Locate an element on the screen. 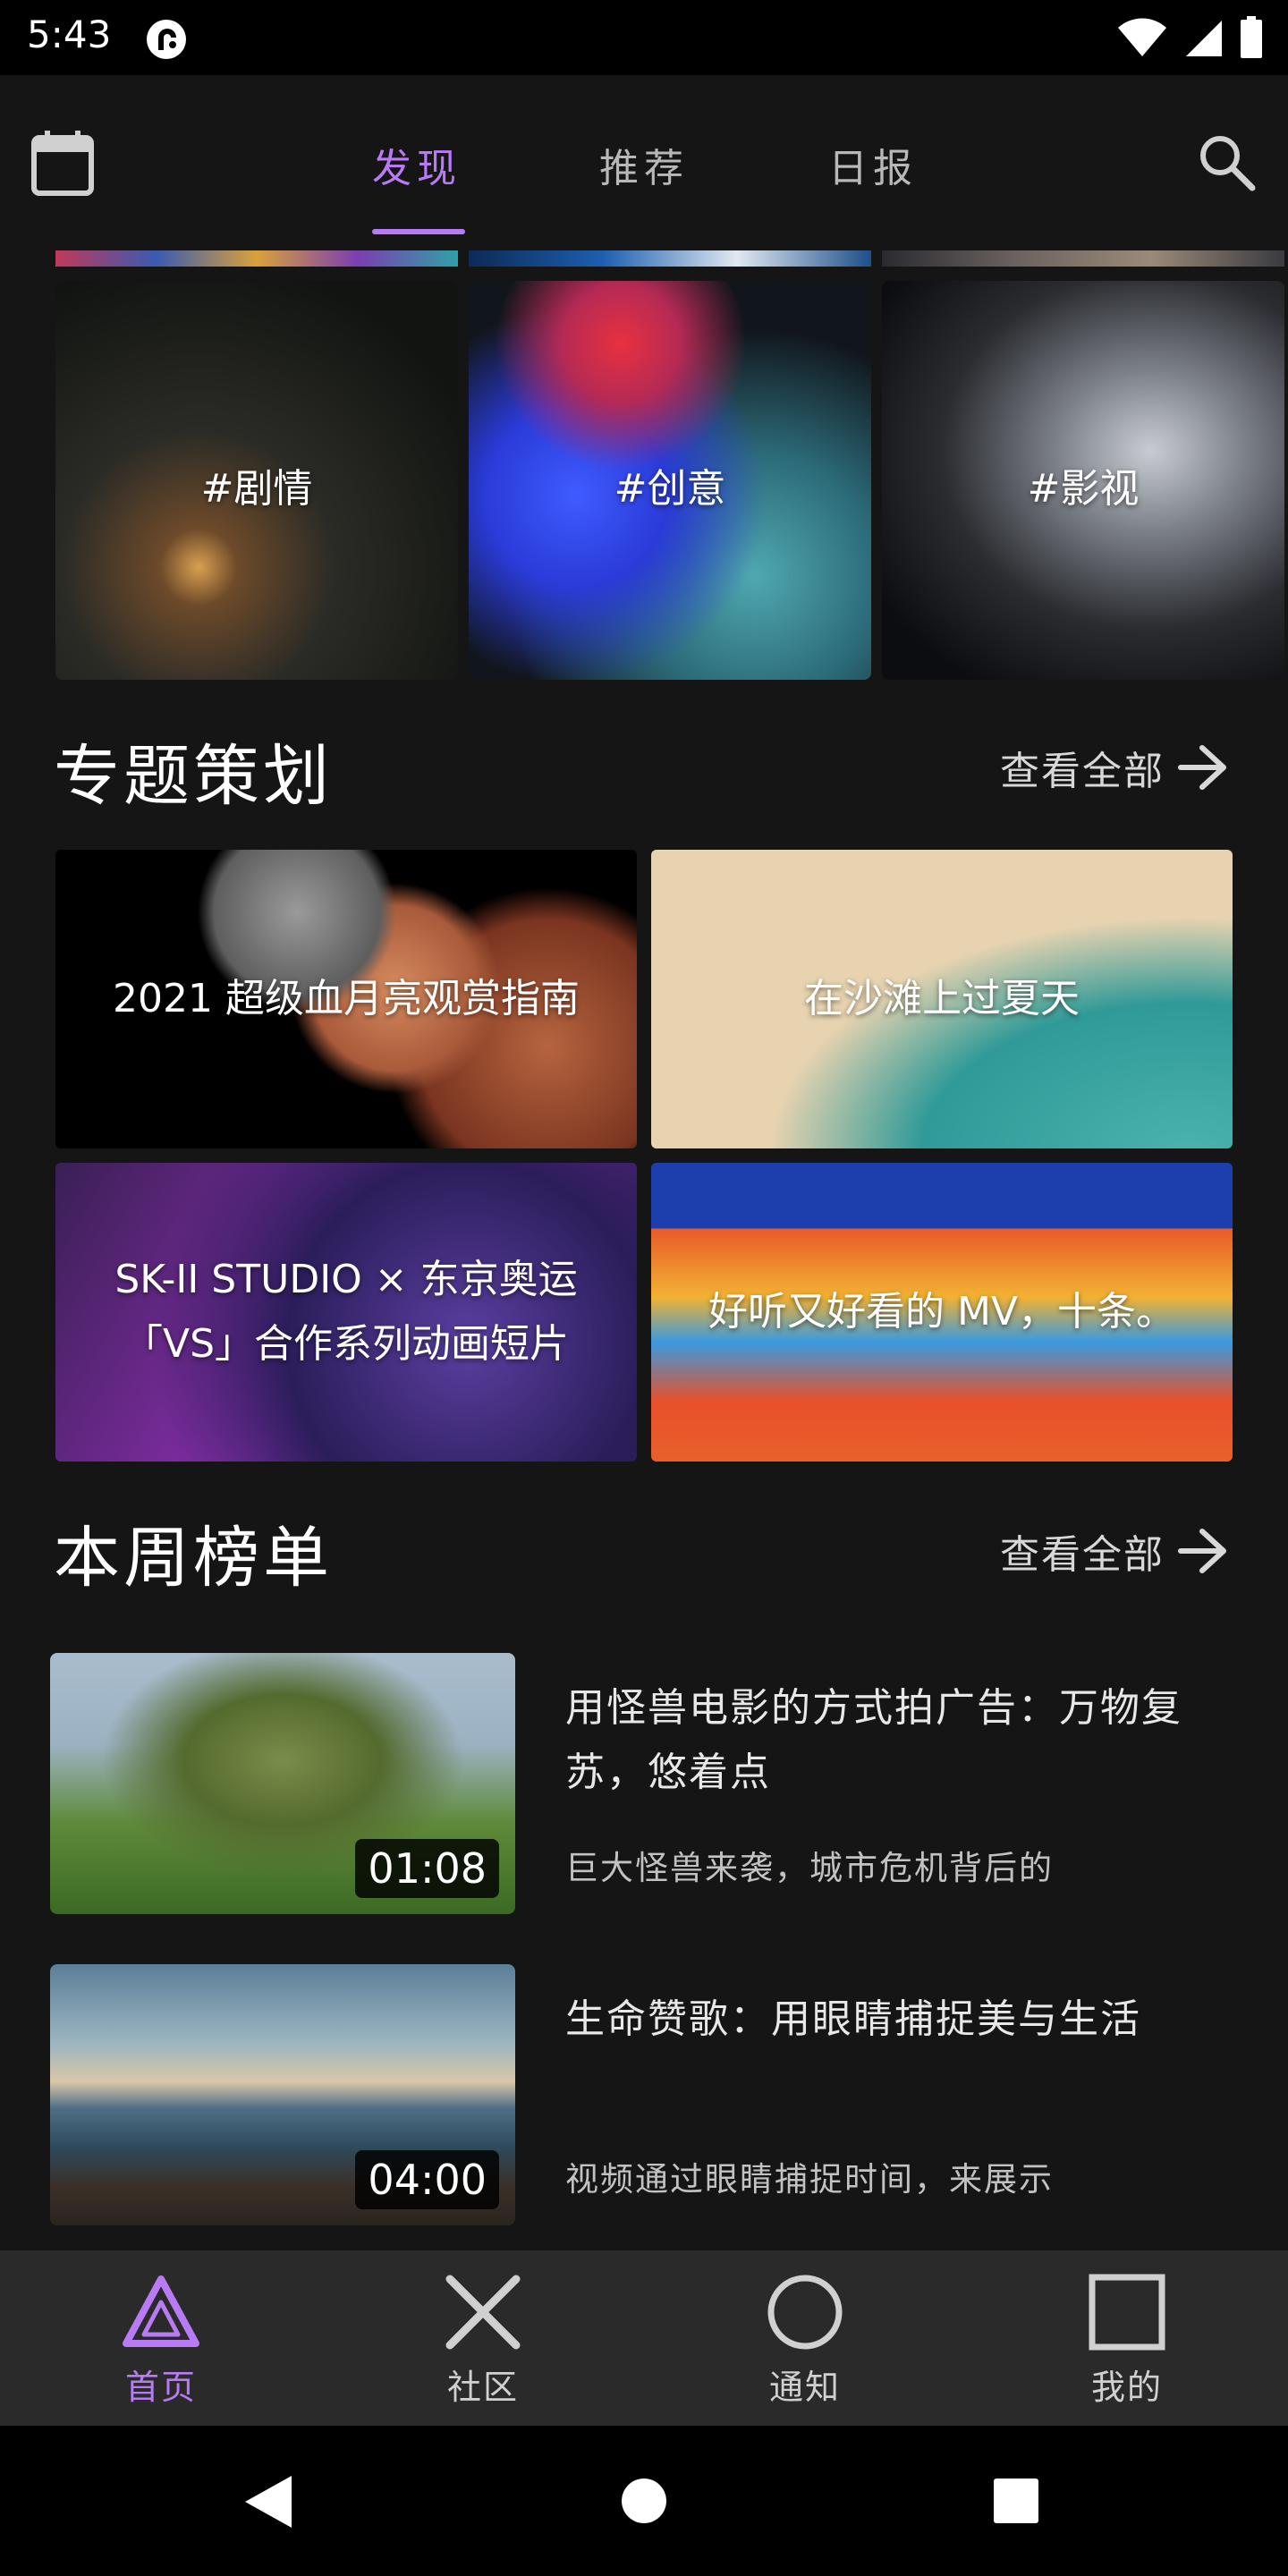  system-navigation-bar is located at coordinates (644, 2501).